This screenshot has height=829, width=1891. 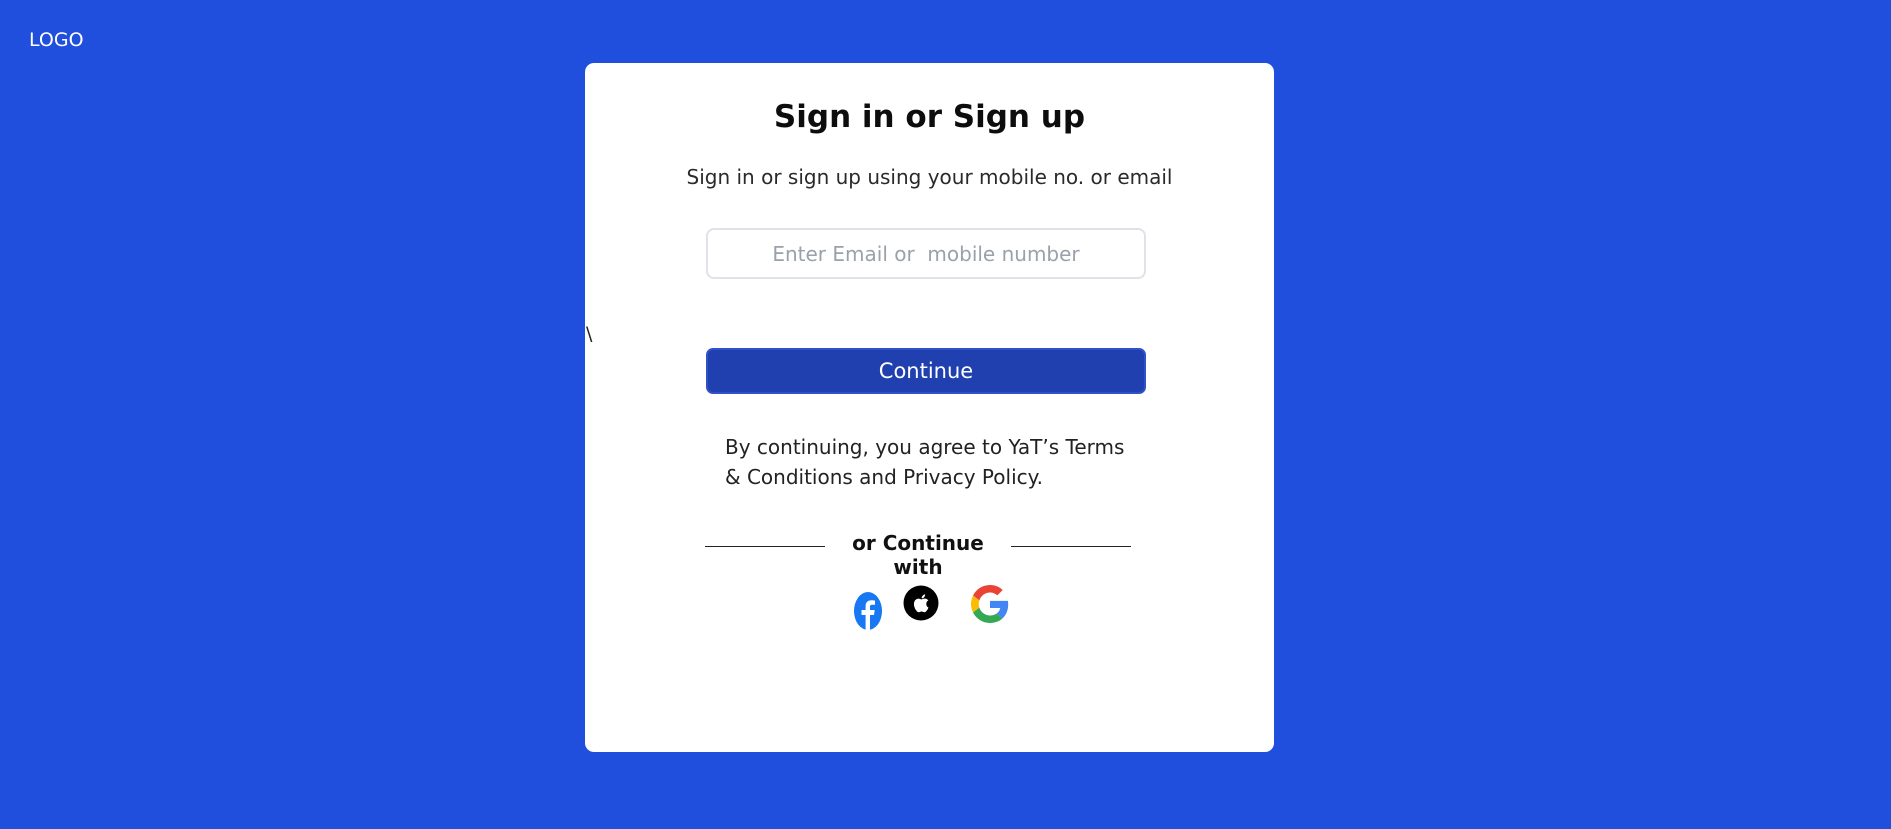 I want to click on facebook-icon, so click(x=868, y=611).